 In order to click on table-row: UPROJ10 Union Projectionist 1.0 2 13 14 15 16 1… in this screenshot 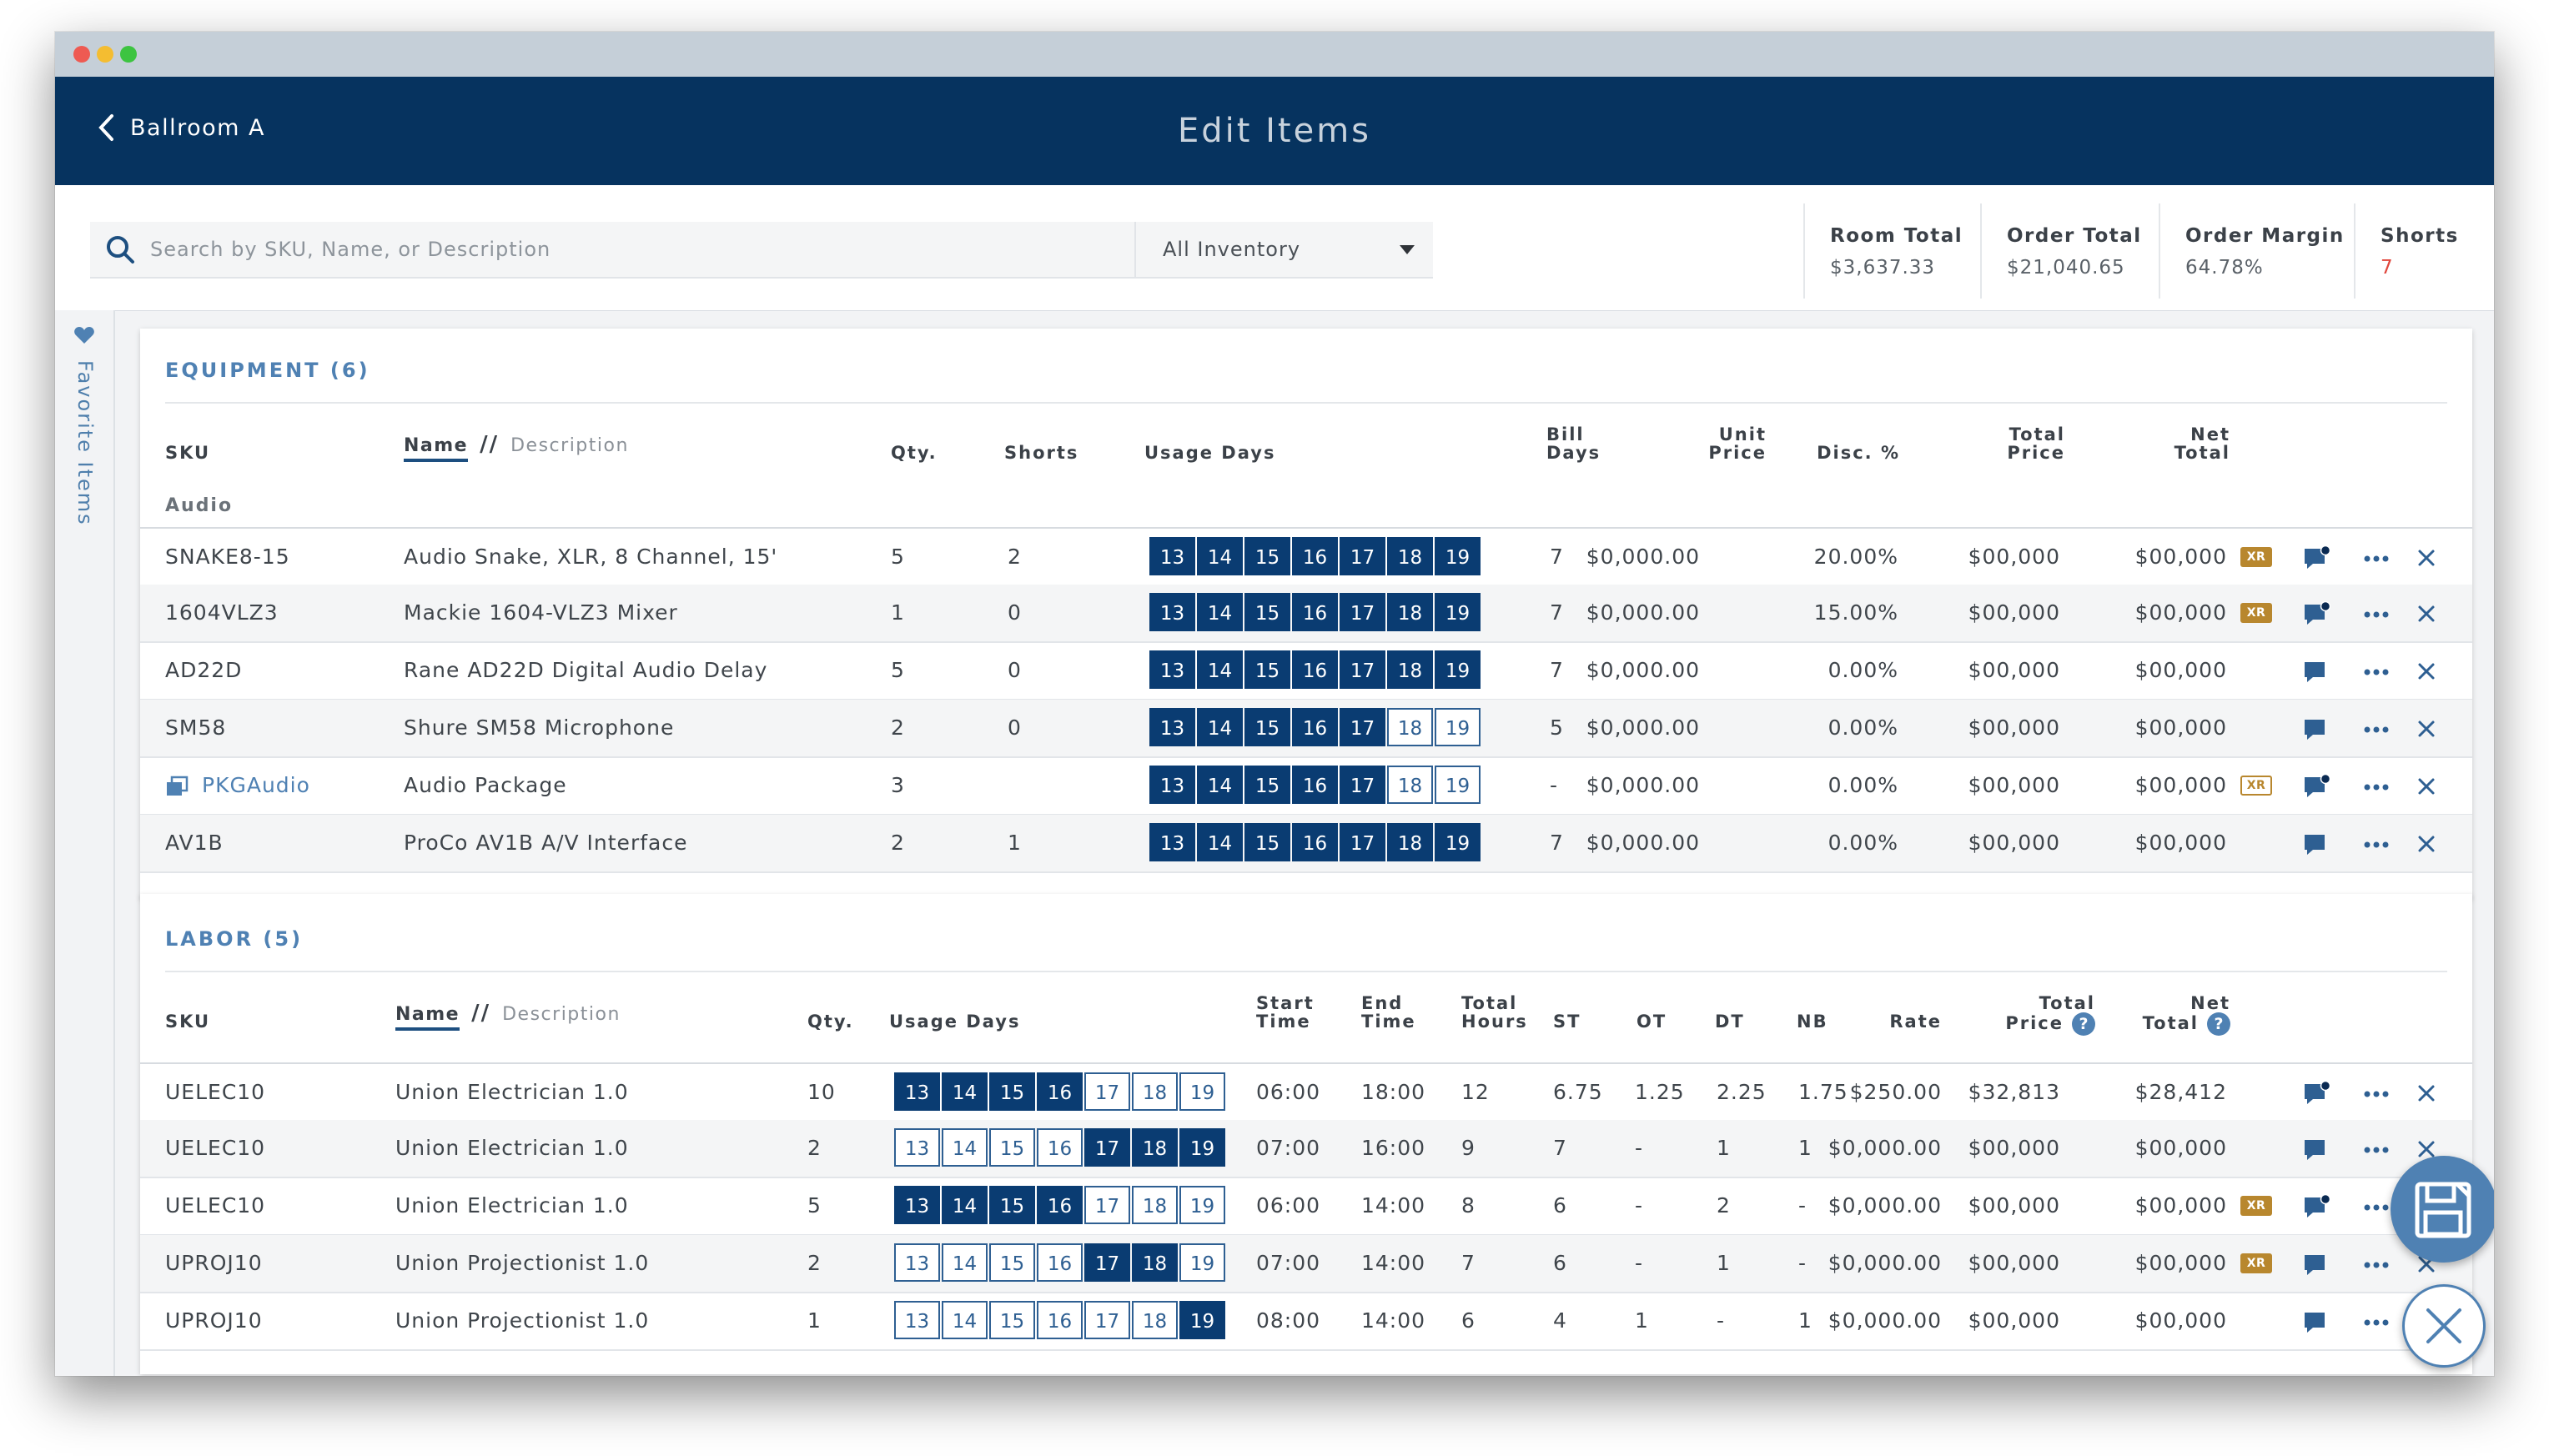, I will do `click(1306, 1264)`.